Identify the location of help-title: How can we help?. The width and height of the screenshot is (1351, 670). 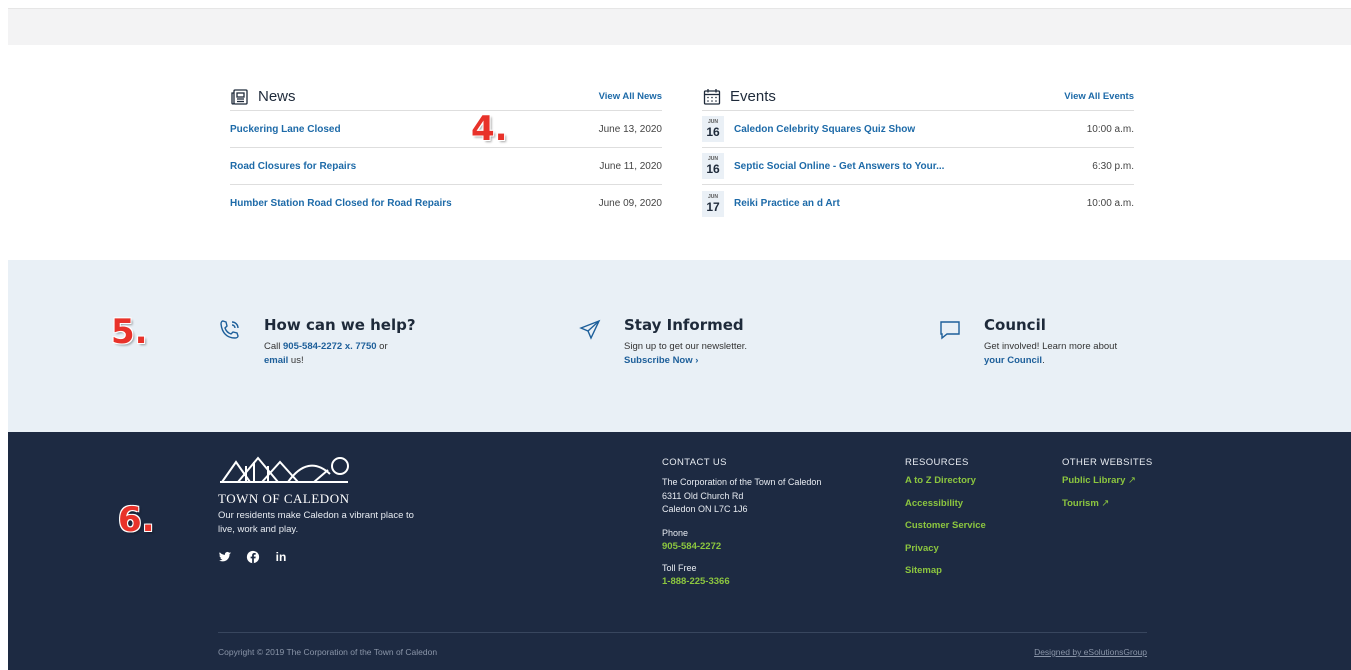
(340, 325).